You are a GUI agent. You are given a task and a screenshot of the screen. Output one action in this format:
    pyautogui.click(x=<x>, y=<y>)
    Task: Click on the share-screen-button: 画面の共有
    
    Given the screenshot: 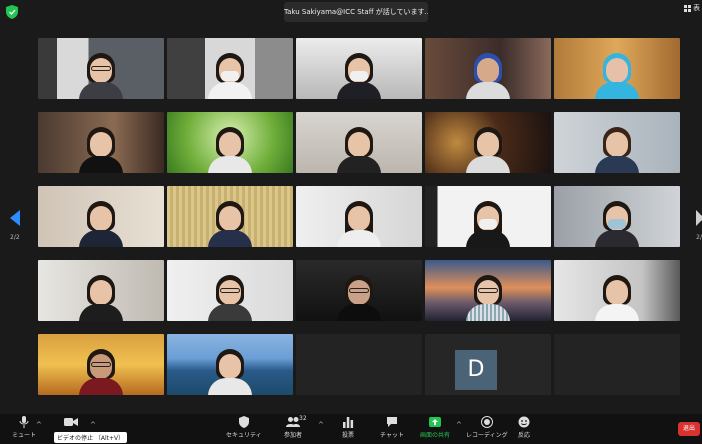 What is the action you would take?
    pyautogui.click(x=435, y=427)
    